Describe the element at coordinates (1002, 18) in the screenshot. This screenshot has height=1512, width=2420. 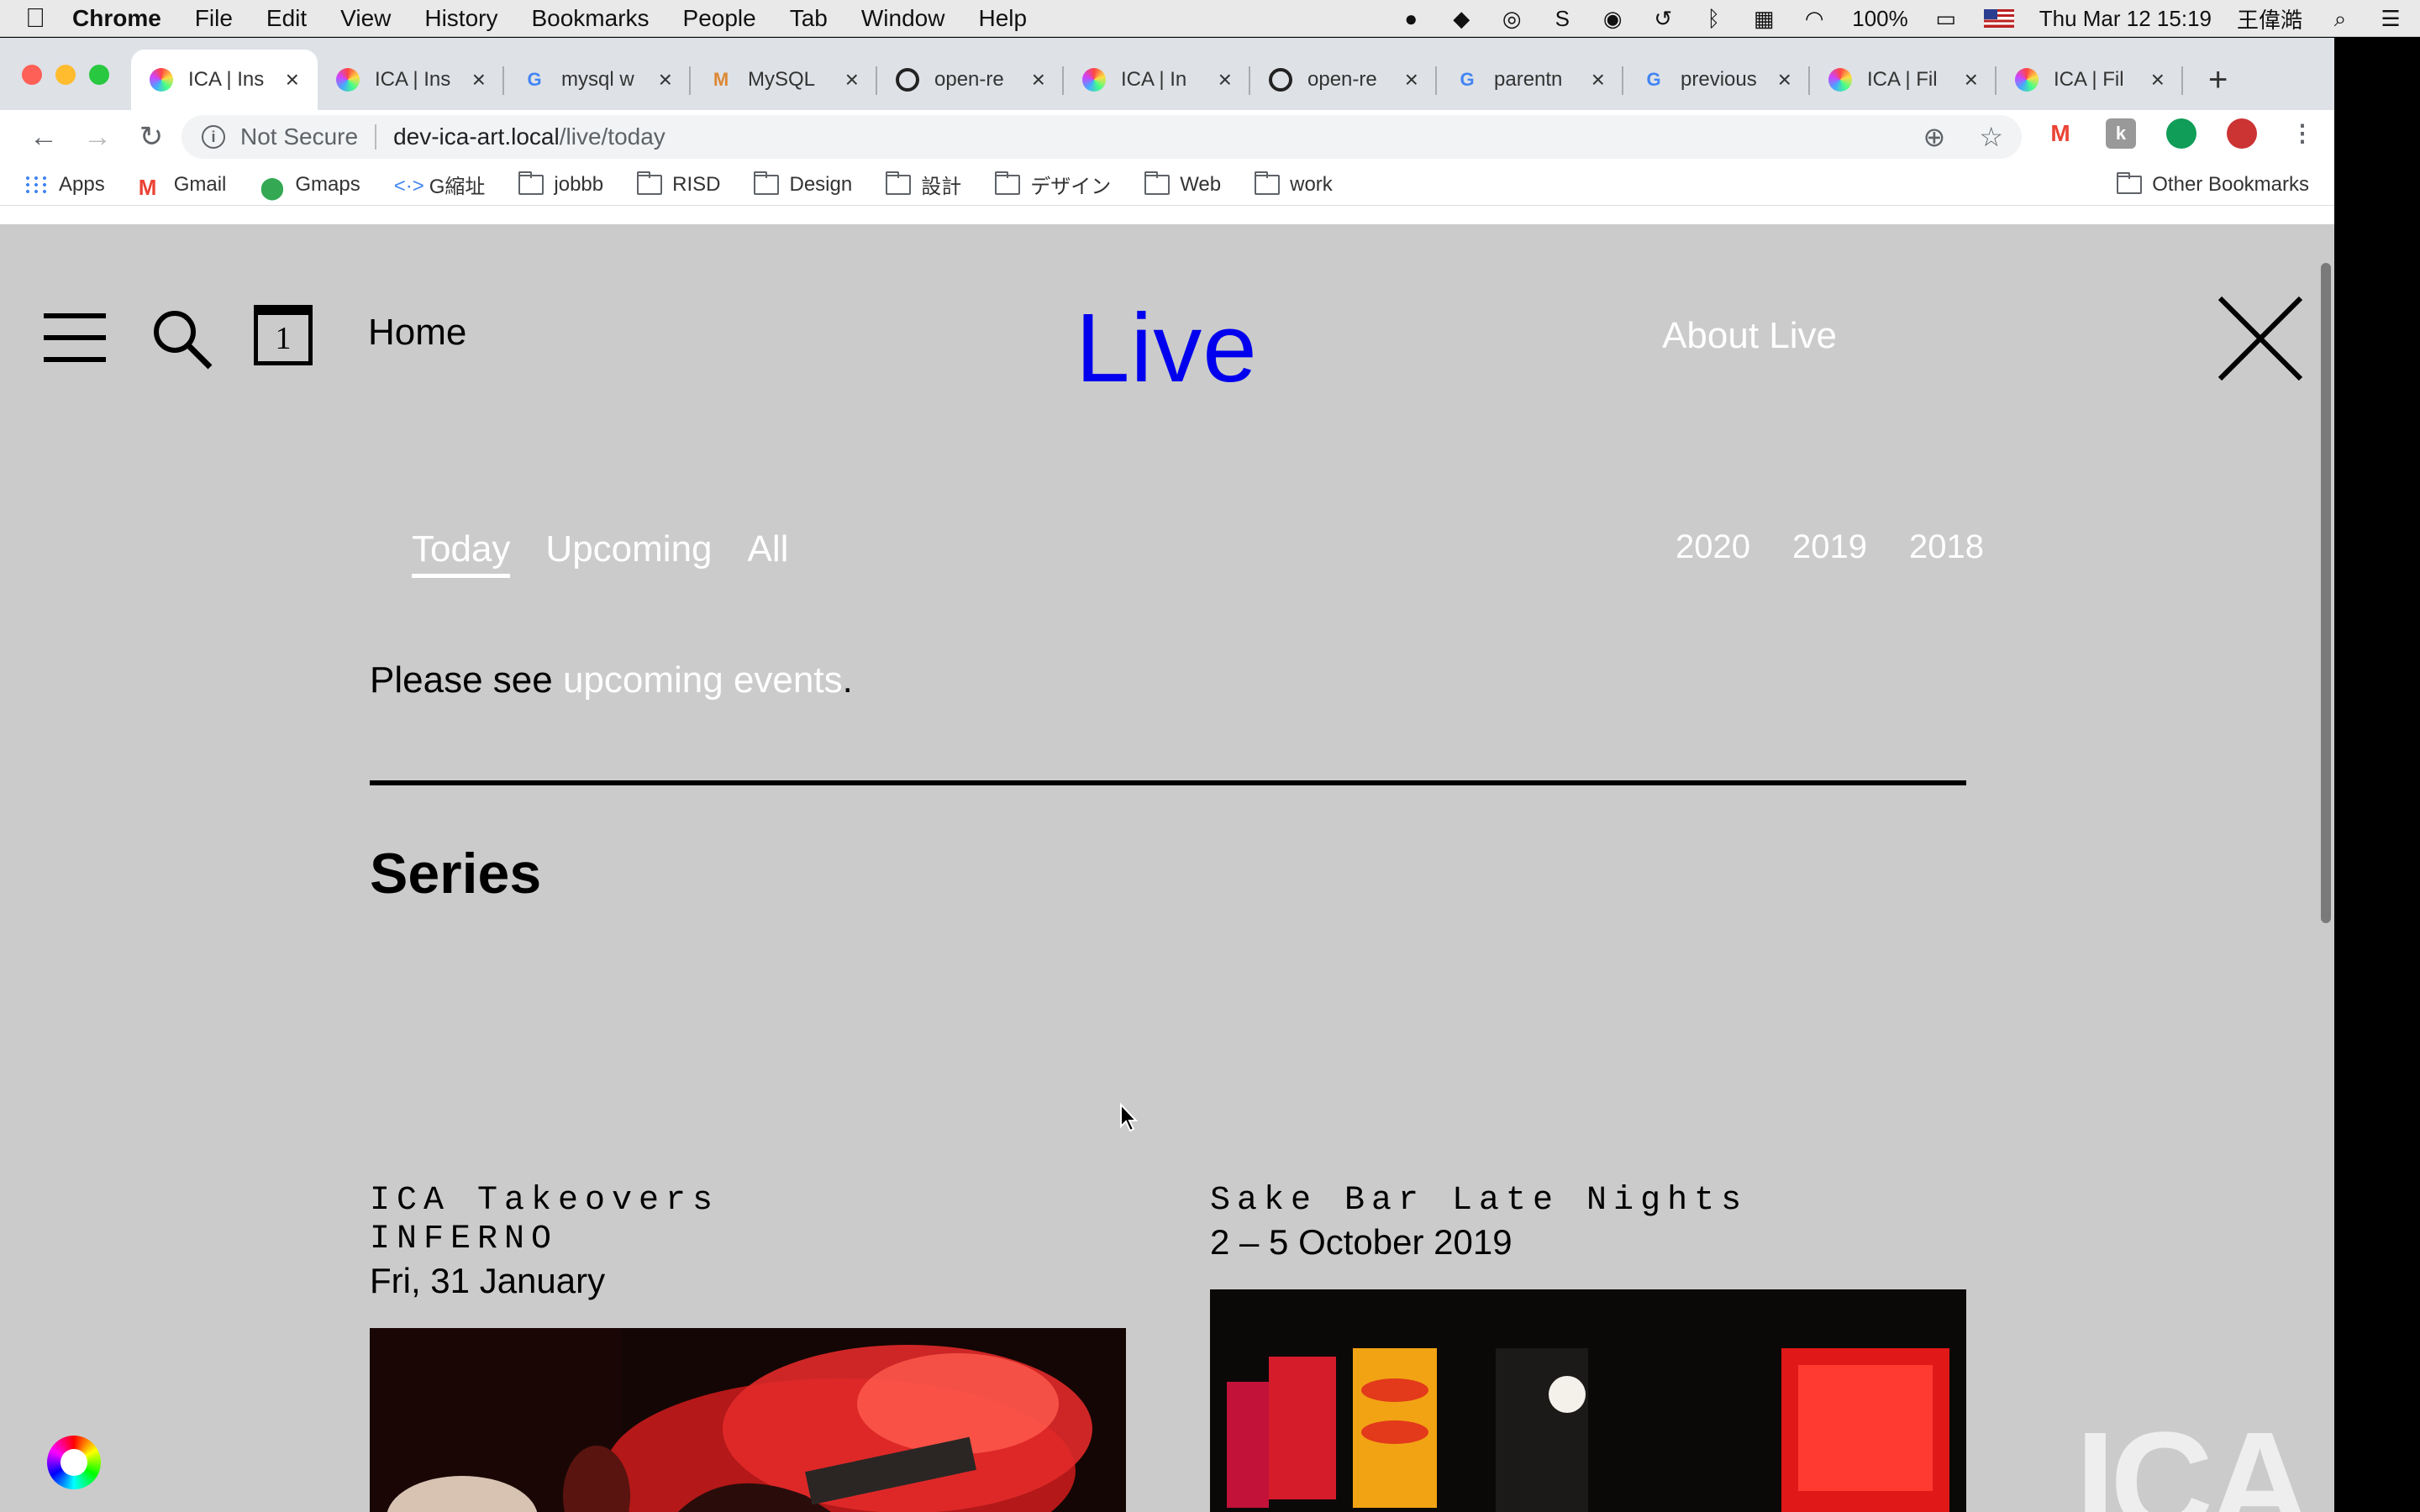
I see `menu-help: Help` at that location.